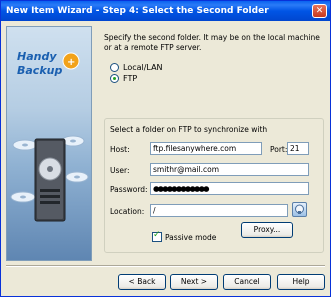 This screenshot has height=297, width=331. Describe the element at coordinates (298, 148) in the screenshot. I see `port-field: 21` at that location.